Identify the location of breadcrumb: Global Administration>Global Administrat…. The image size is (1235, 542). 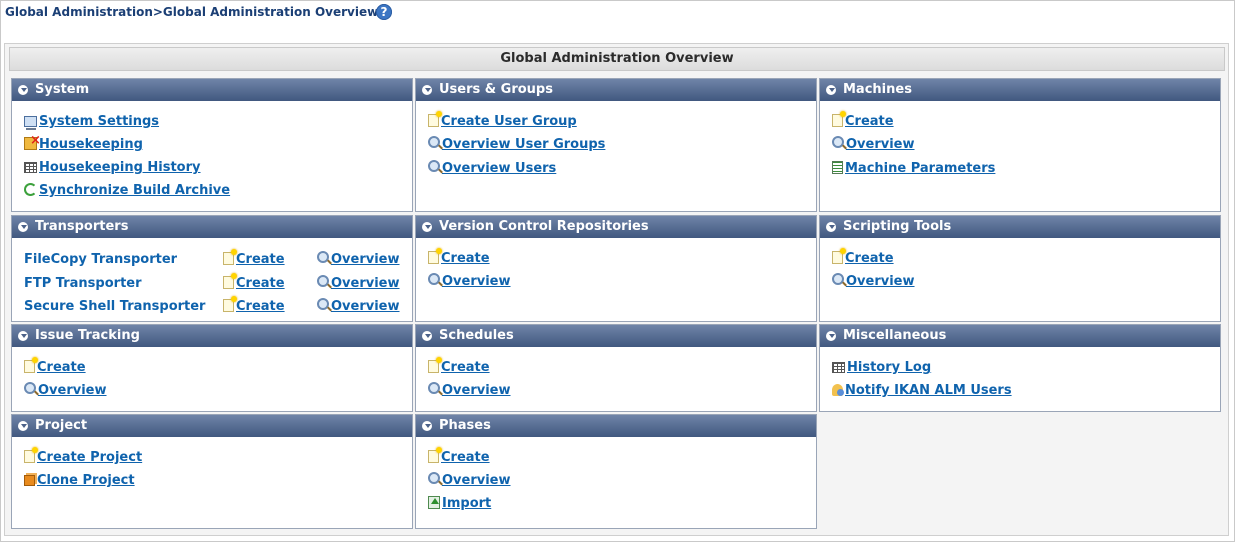
(191, 12).